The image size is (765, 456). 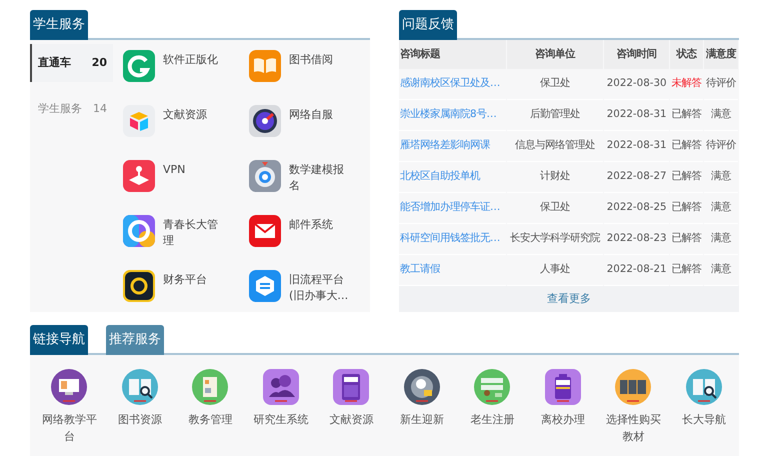 What do you see at coordinates (321, 65) in the screenshot?
I see `app-link: 图书借阅` at bounding box center [321, 65].